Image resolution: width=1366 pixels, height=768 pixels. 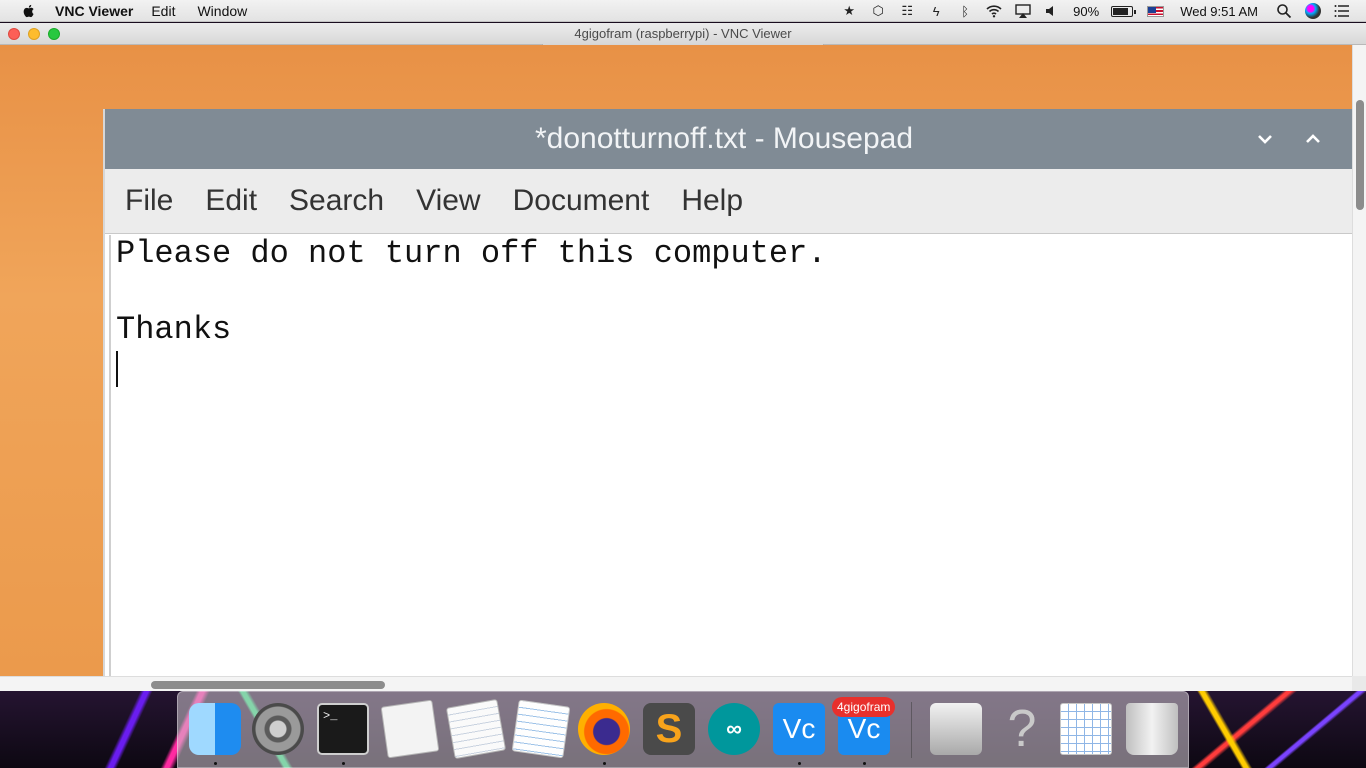 What do you see at coordinates (956, 729) in the screenshot?
I see `preview-icon` at bounding box center [956, 729].